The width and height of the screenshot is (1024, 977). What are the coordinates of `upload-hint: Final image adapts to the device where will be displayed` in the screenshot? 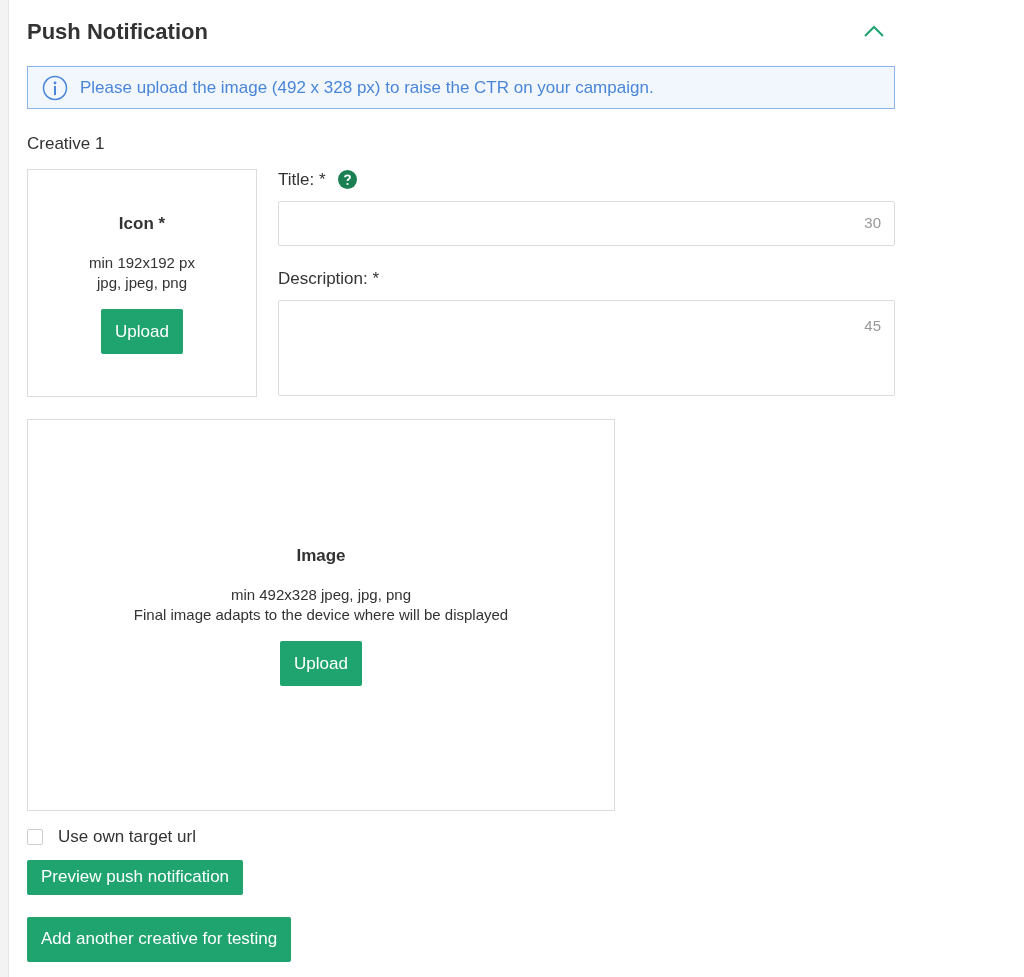 It's located at (321, 615).